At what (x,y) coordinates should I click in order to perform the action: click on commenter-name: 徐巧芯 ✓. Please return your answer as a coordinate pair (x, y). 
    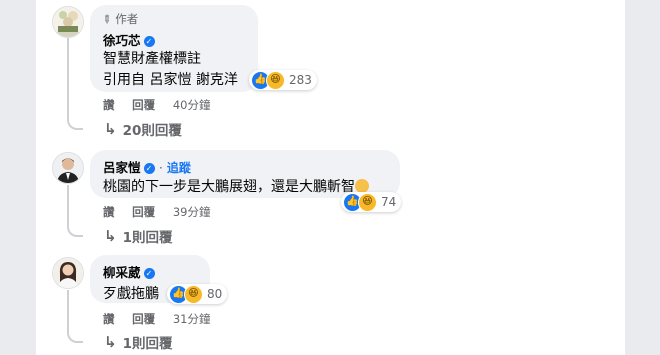
    Looking at the image, I should click on (129, 39).